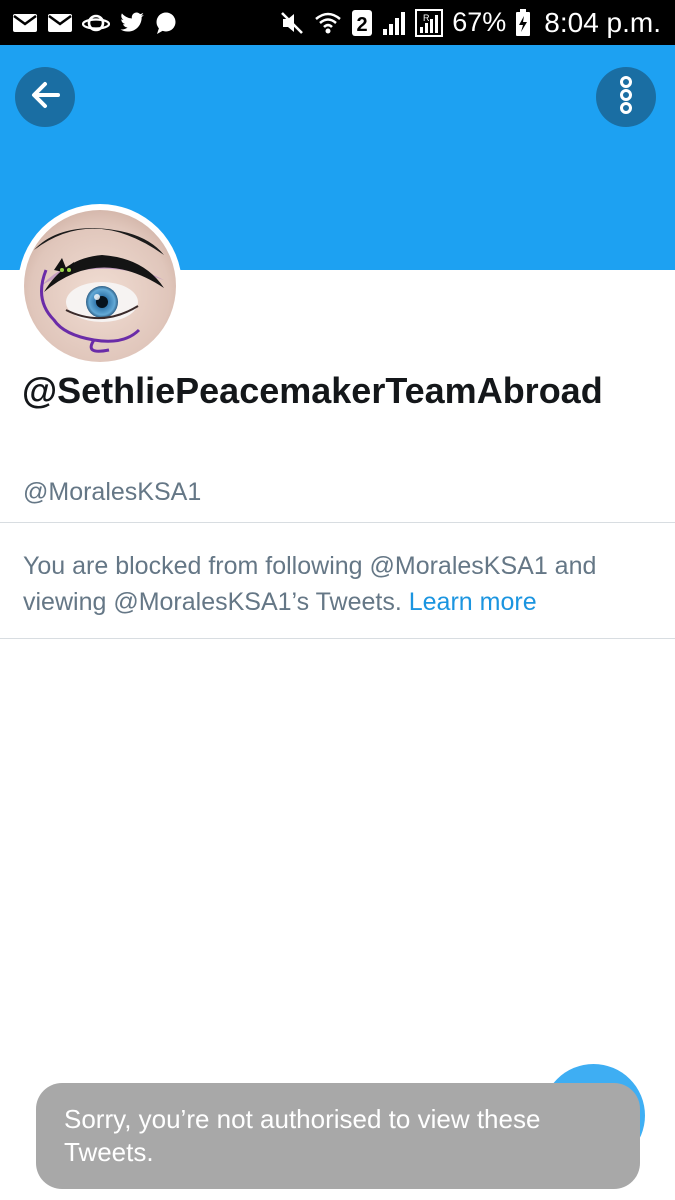 The height and width of the screenshot is (1200, 675). What do you see at coordinates (132, 22) in the screenshot?
I see `bird-icon` at bounding box center [132, 22].